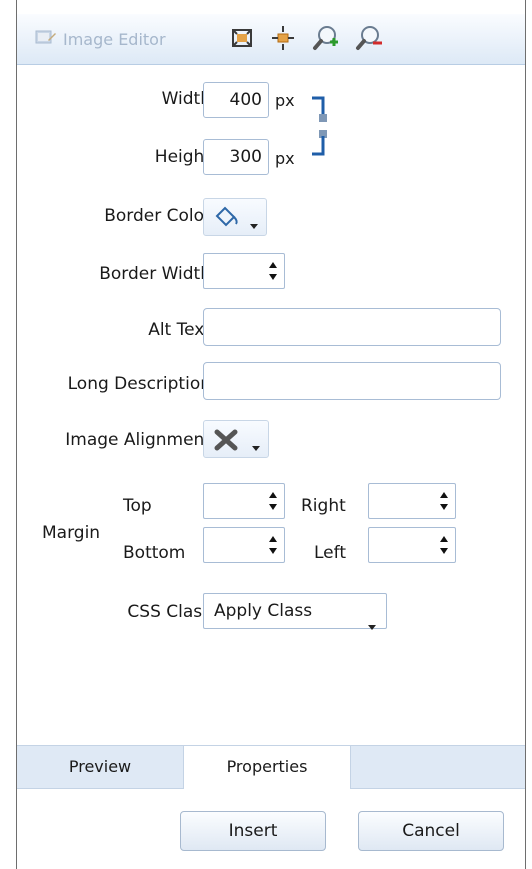 The width and height of the screenshot is (532, 869). Describe the element at coordinates (263, 611) in the screenshot. I see `css-class-value: Apply Class` at that location.